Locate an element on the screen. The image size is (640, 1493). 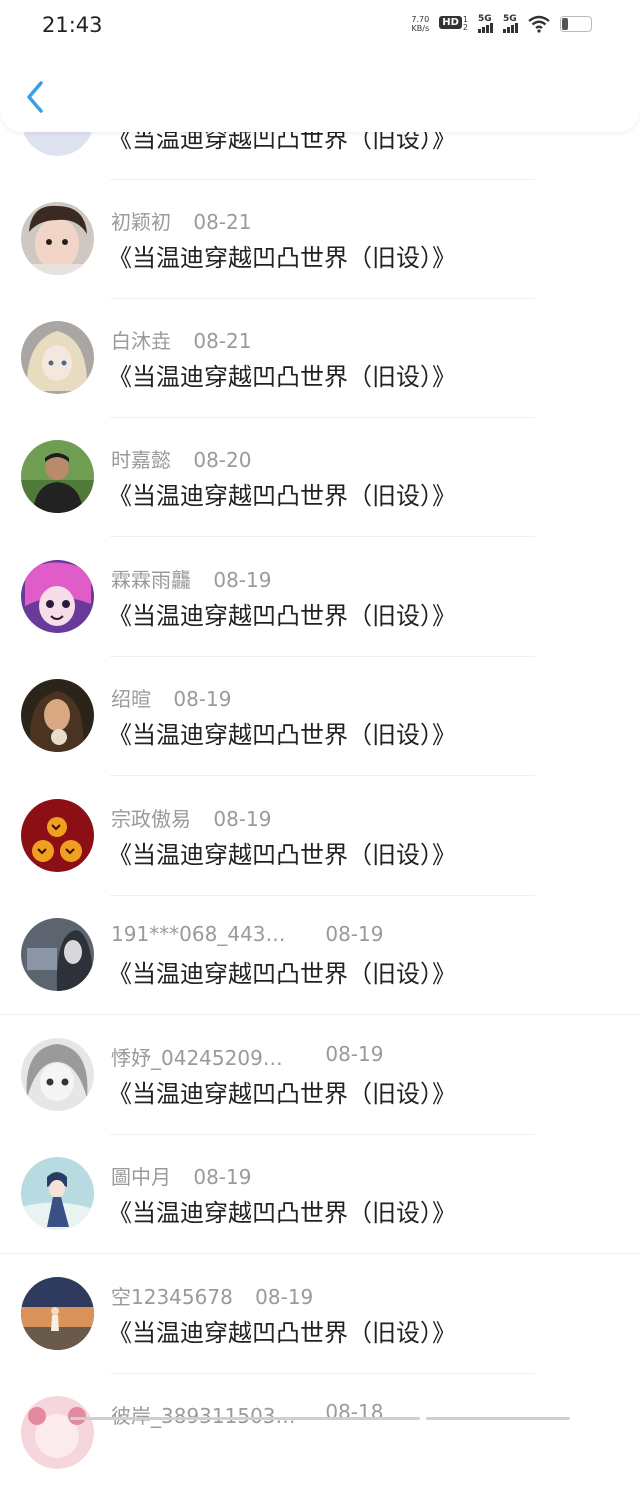
hd-sub-bottom: 2 is located at coordinates (465, 27).